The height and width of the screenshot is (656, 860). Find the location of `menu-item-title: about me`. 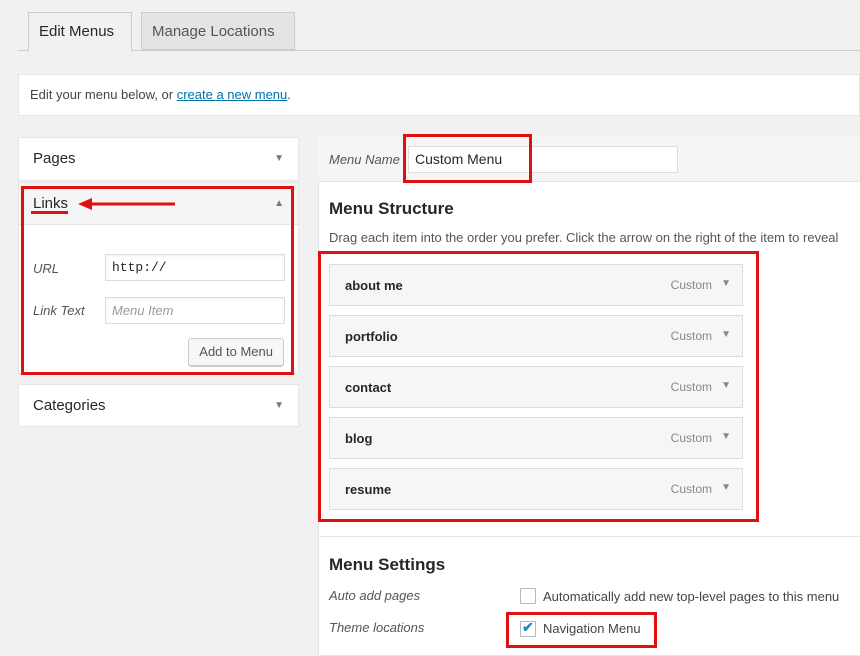

menu-item-title: about me is located at coordinates (374, 285).